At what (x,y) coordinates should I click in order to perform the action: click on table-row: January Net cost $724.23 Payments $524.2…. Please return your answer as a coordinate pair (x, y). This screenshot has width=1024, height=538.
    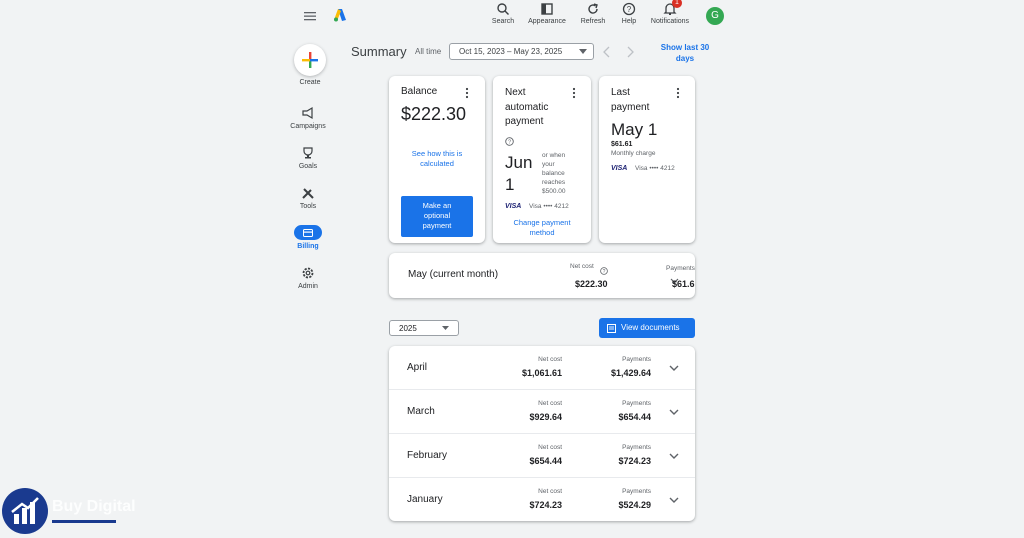
    Looking at the image, I should click on (542, 499).